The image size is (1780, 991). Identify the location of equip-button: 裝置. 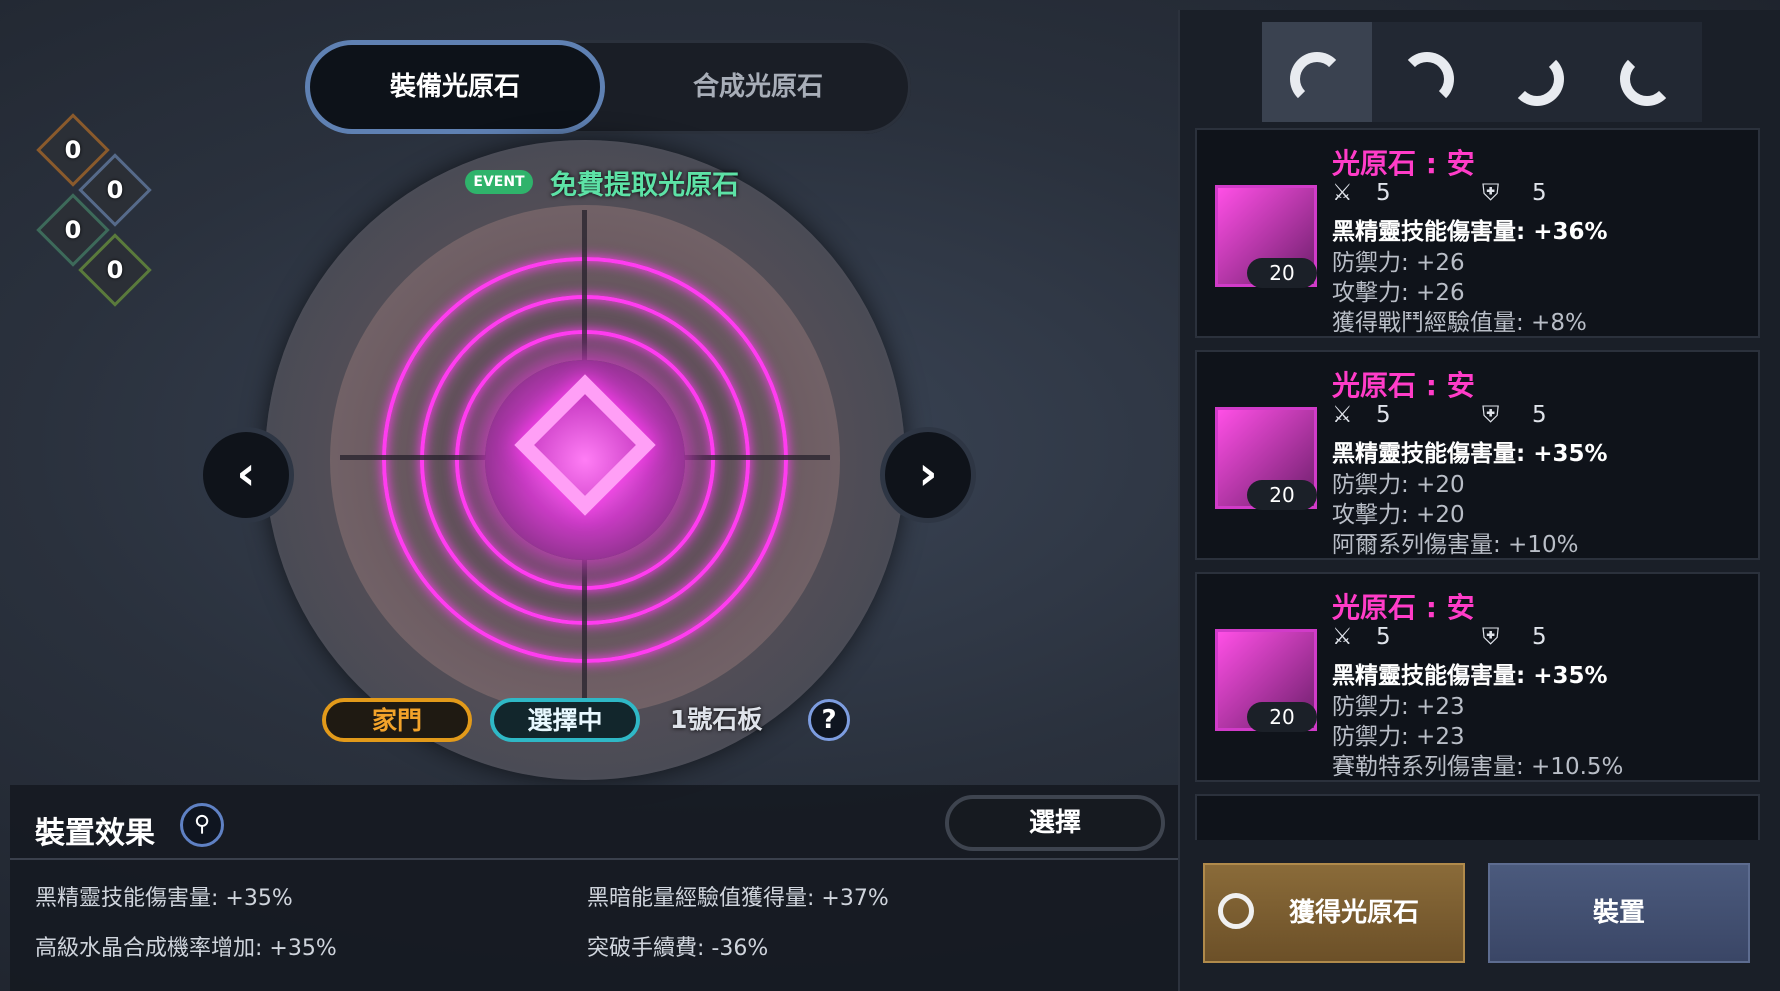
(1619, 913).